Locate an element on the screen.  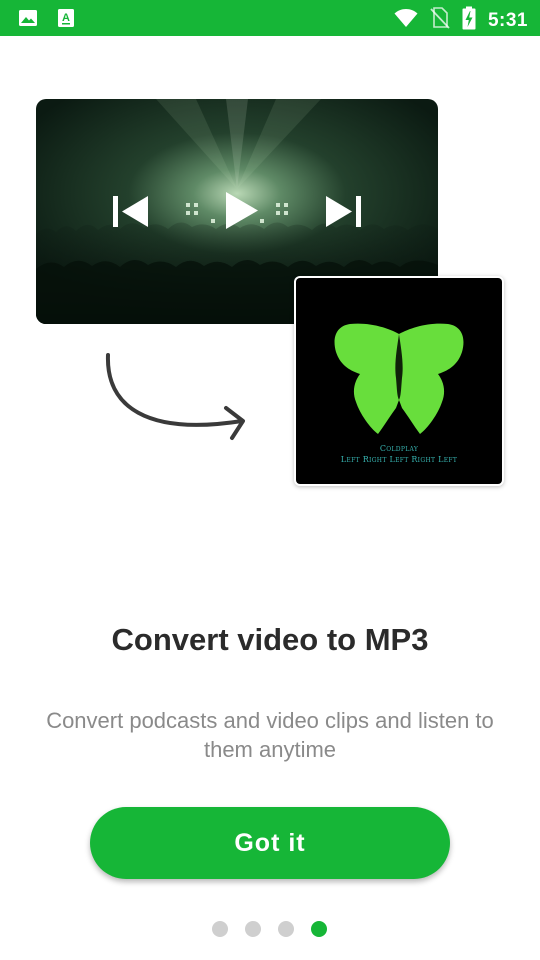
image-icon is located at coordinates (28, 18).